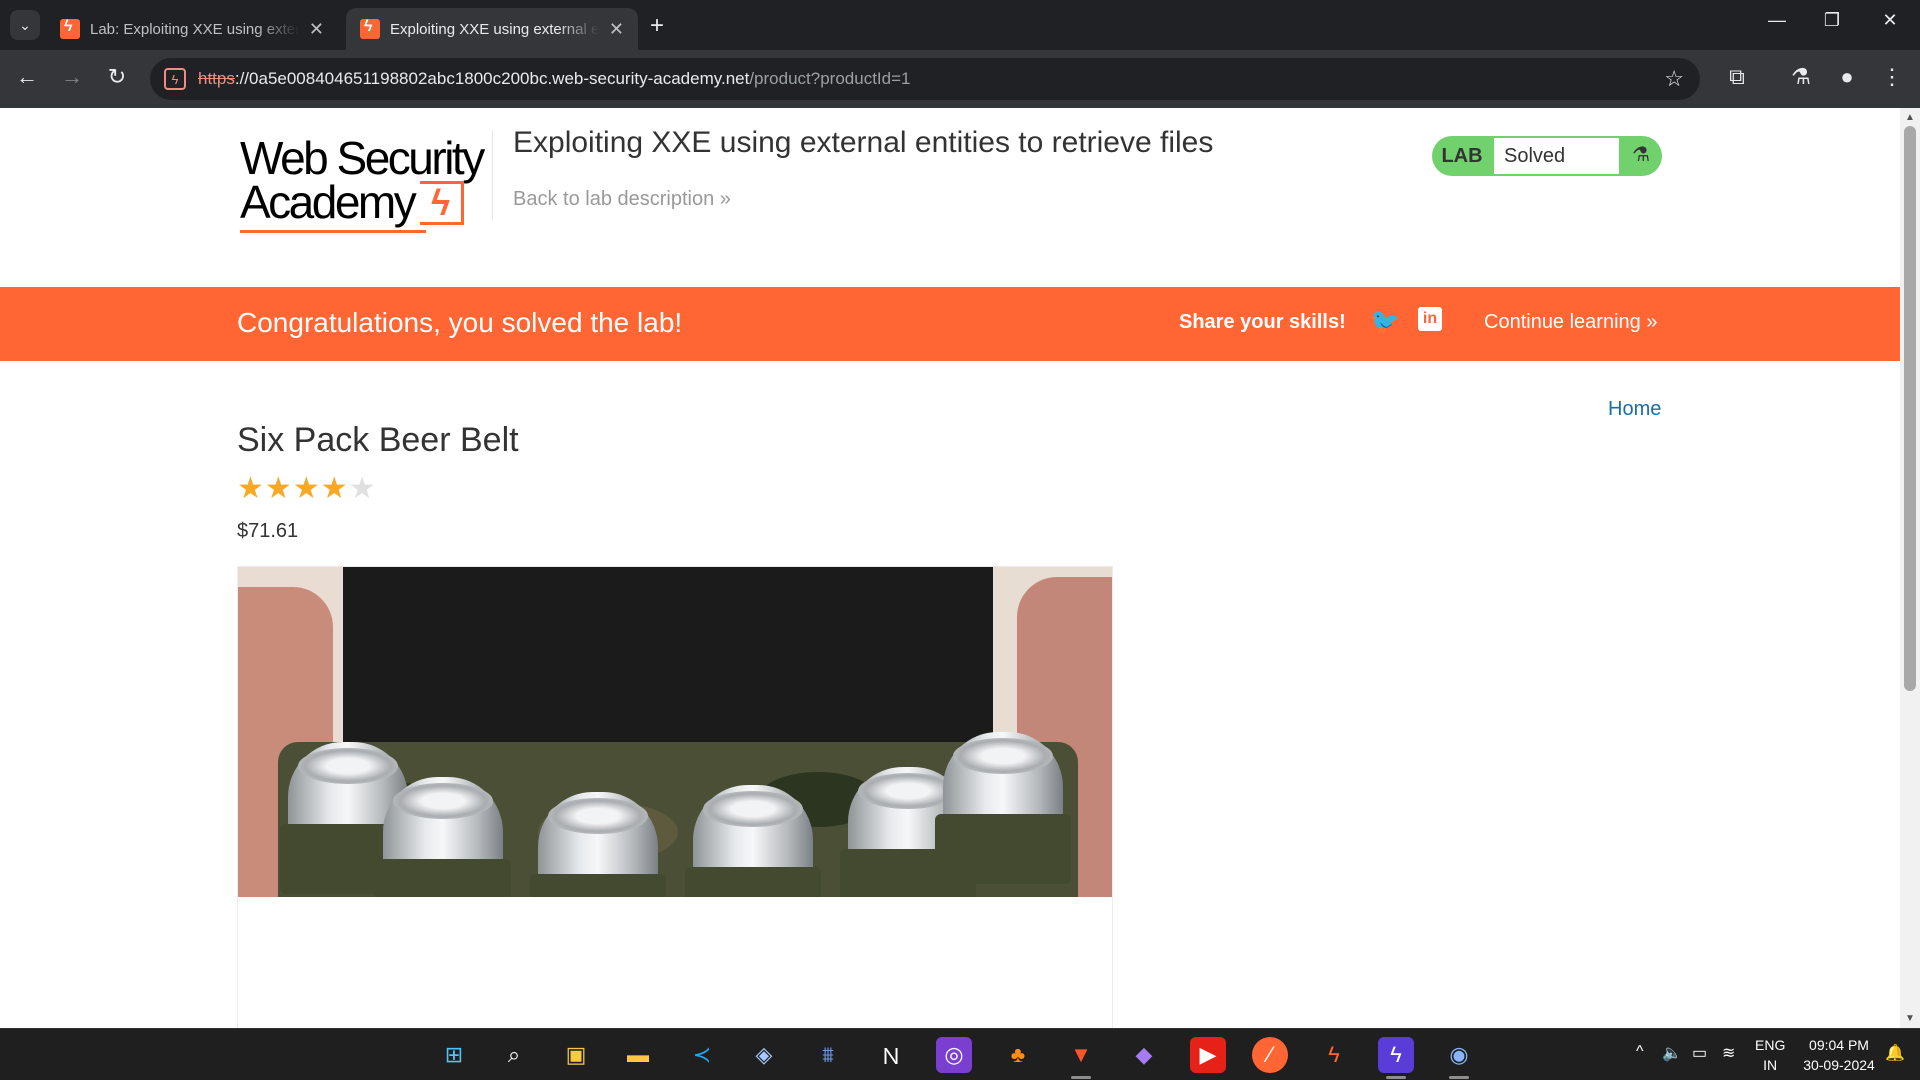 This screenshot has height=1080, width=1920. I want to click on lab-status-badge: LAB Solved ⚗, so click(1547, 156).